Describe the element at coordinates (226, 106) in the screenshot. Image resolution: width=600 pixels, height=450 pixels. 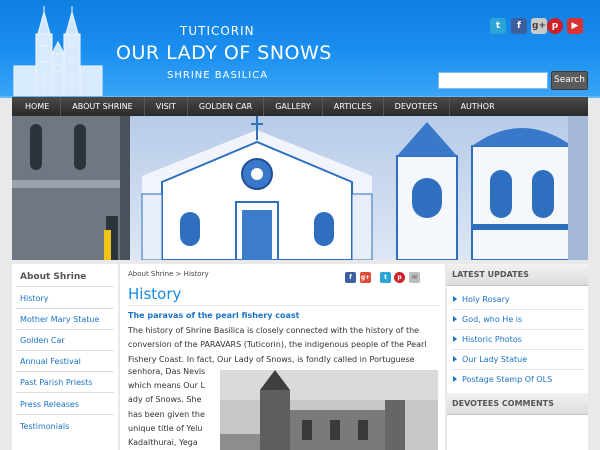
I see `nav-golden-car: GOLDEN CAR` at that location.